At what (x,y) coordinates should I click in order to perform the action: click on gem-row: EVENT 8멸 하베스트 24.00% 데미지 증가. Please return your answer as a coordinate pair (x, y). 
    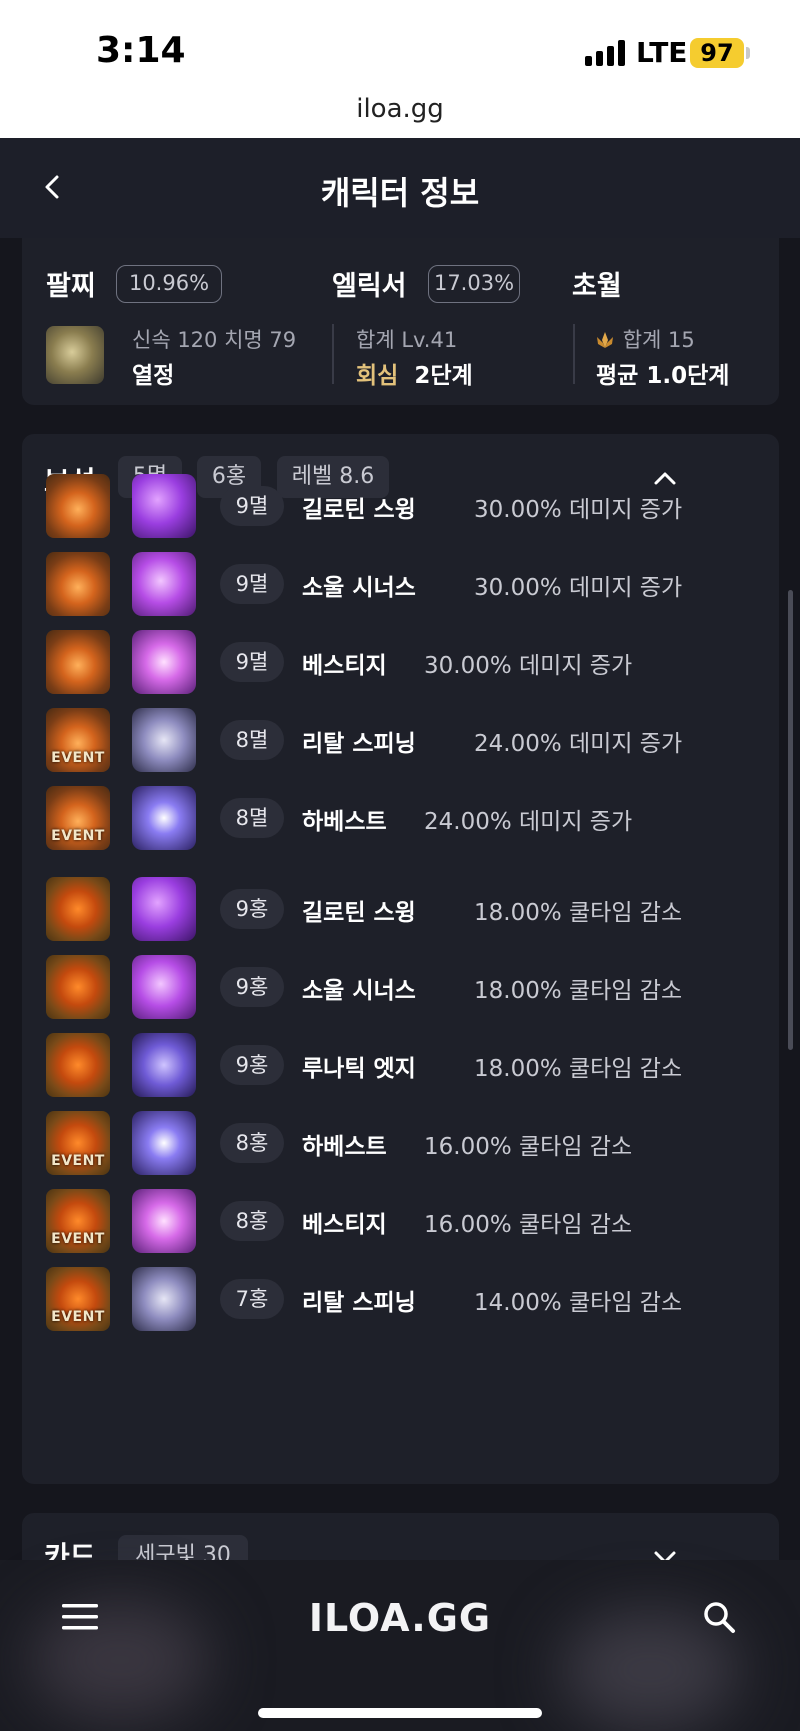
    Looking at the image, I should click on (400, 819).